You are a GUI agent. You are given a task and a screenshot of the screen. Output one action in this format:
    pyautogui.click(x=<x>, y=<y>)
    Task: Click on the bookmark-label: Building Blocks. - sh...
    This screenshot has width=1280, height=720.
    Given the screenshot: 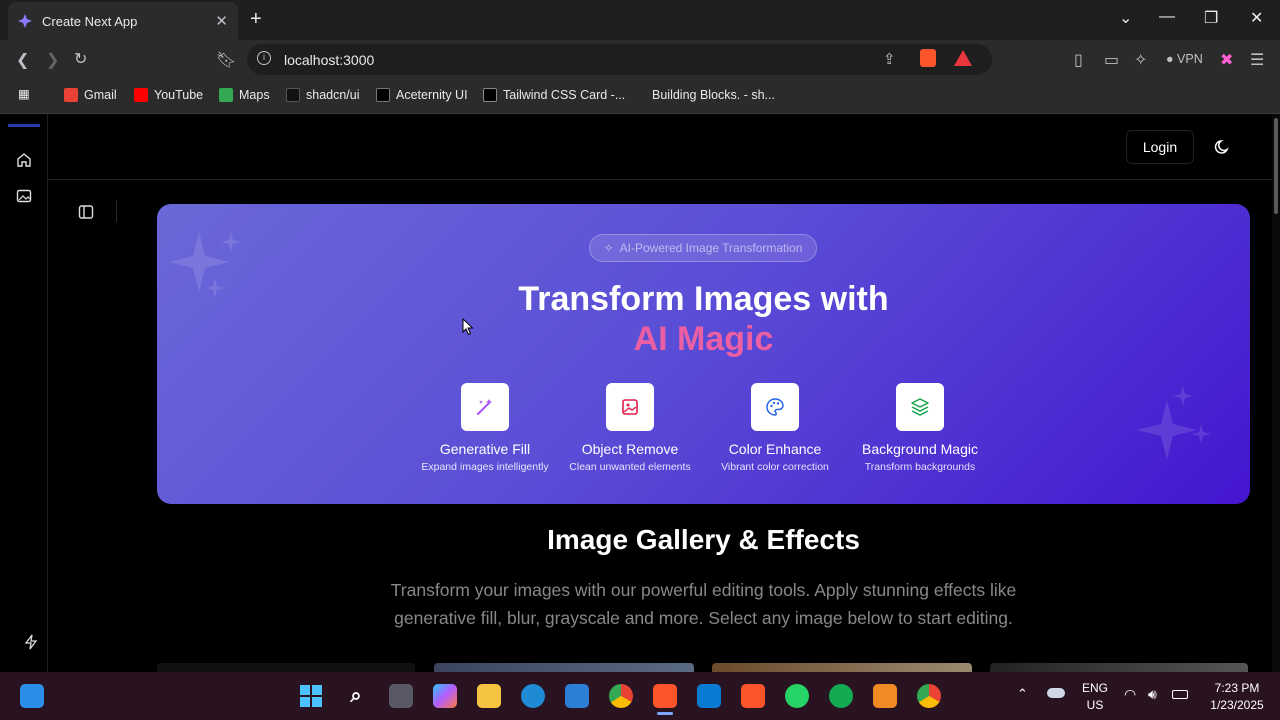 What is the action you would take?
    pyautogui.click(x=713, y=95)
    